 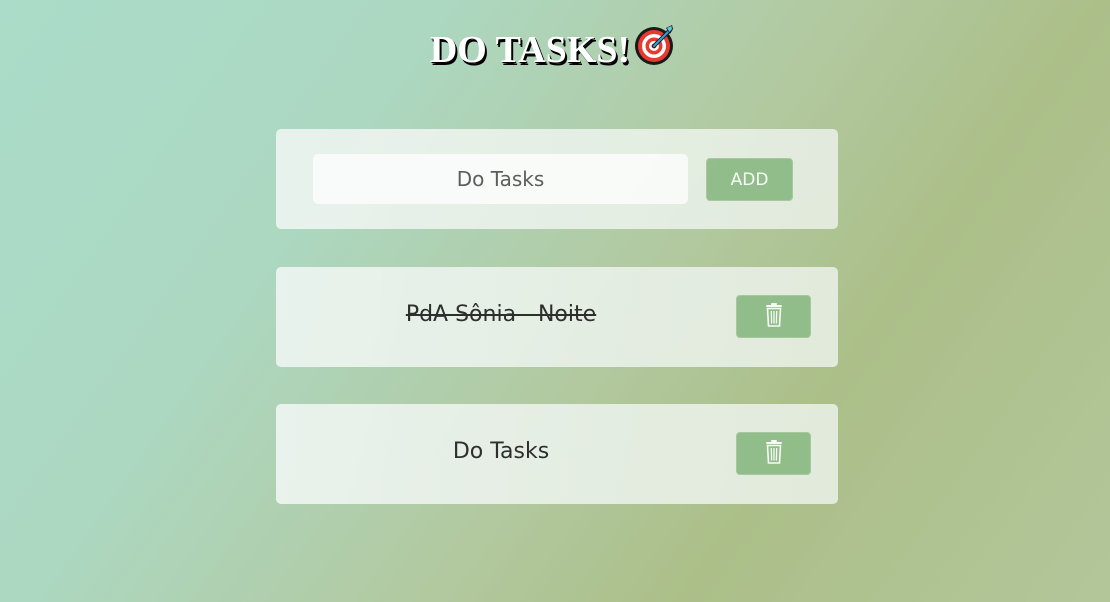 I want to click on add-task-card: ADD, so click(x=557, y=179).